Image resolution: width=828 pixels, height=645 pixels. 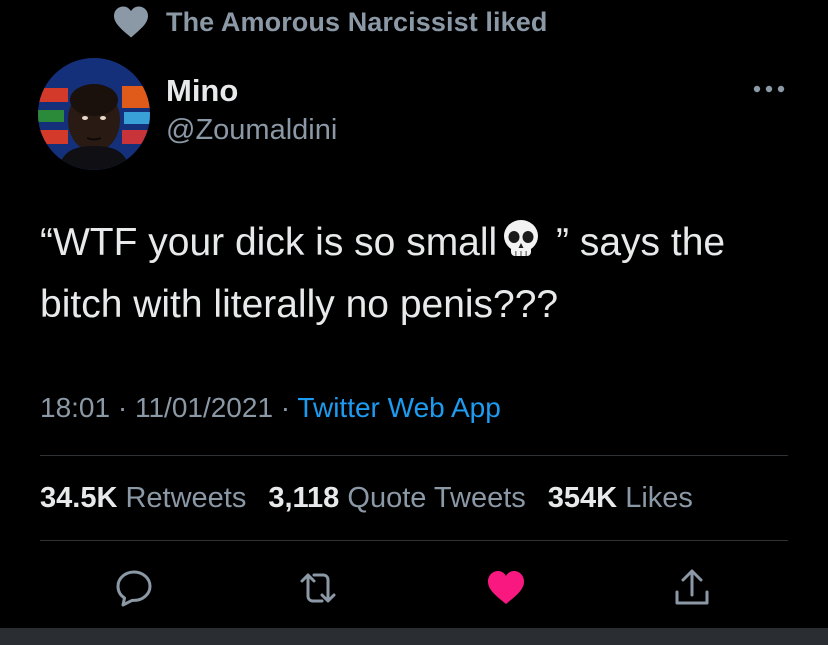 I want to click on like-icon, so click(x=506, y=588).